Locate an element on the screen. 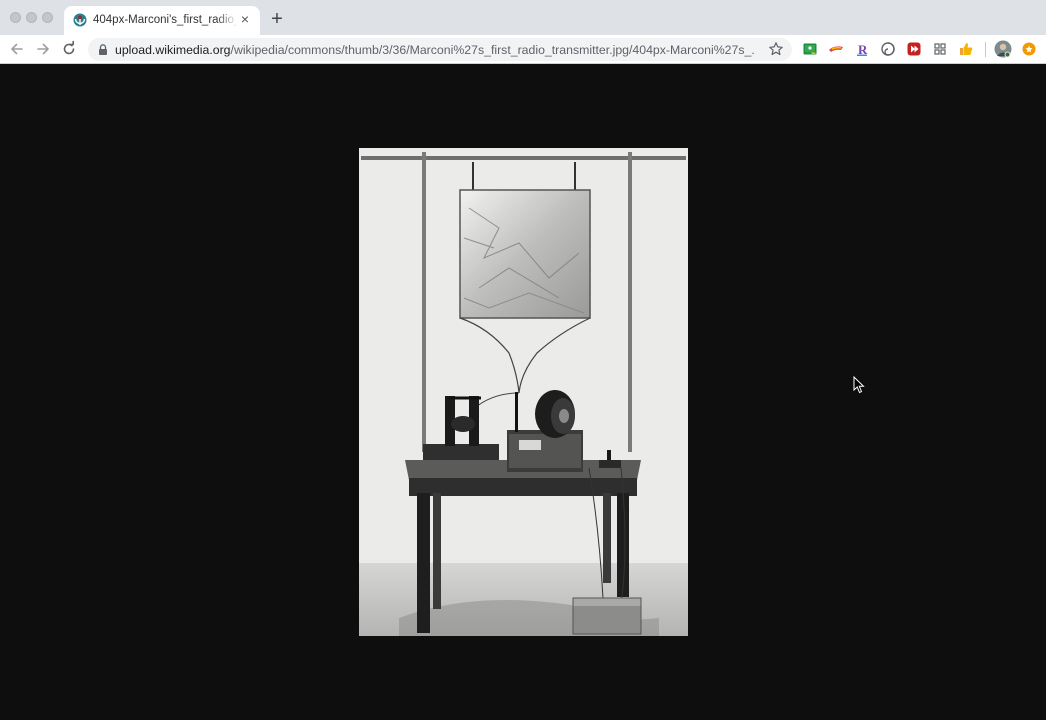 The width and height of the screenshot is (1046, 720). reload-icon is located at coordinates (69, 49).